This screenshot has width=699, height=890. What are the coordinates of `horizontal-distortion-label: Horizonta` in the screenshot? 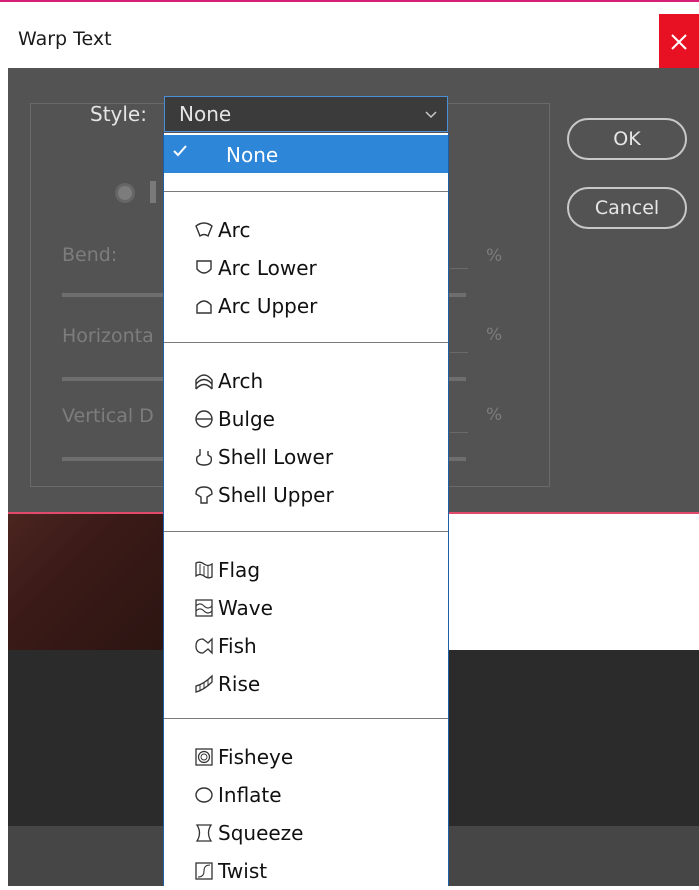 It's located at (108, 336).